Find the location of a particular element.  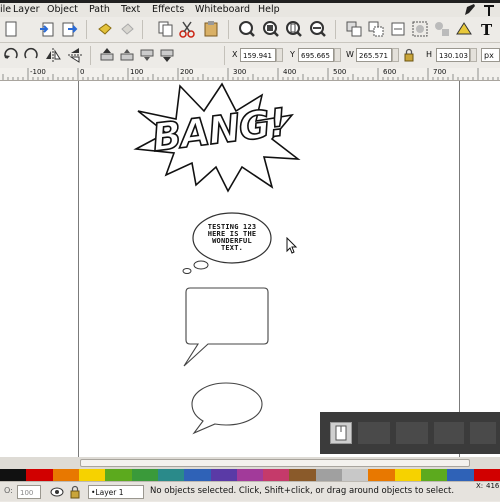

flip-horizontal-icon is located at coordinates (53, 55).